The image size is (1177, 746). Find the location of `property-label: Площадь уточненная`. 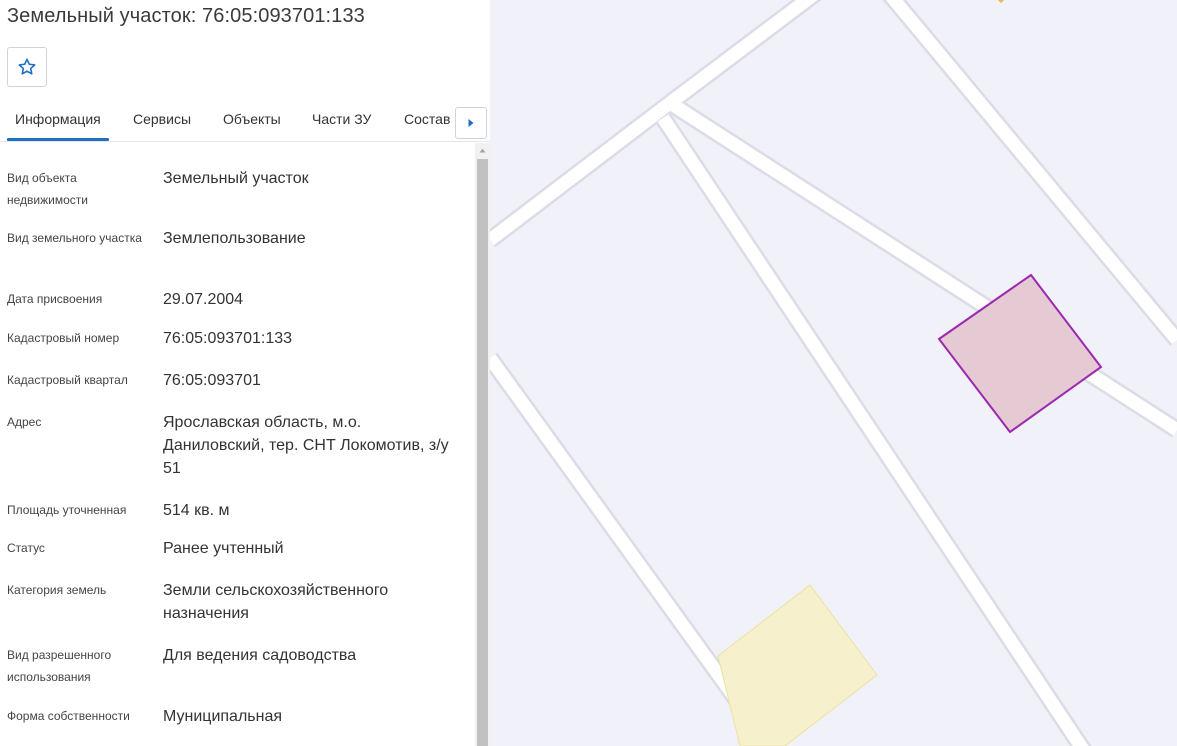

property-label: Площадь уточненная is located at coordinates (67, 510).